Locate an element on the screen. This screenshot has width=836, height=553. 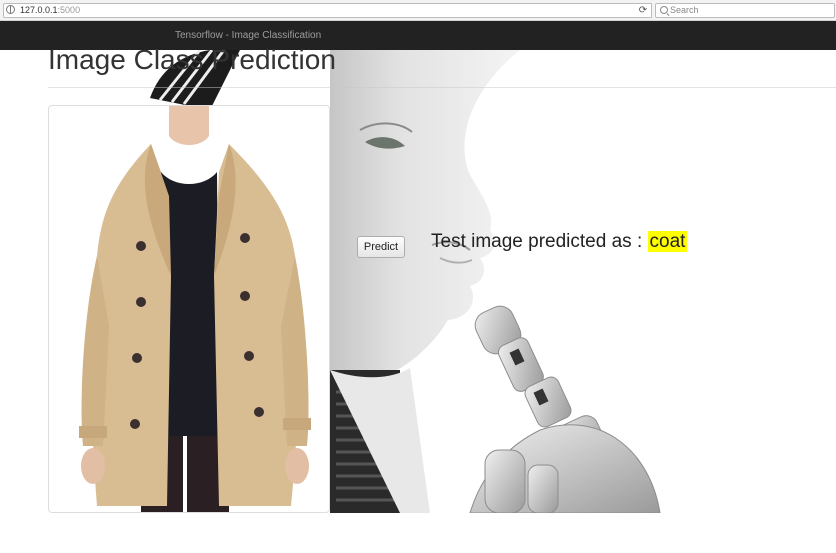
search-placeholder: Search is located at coordinates (684, 10).